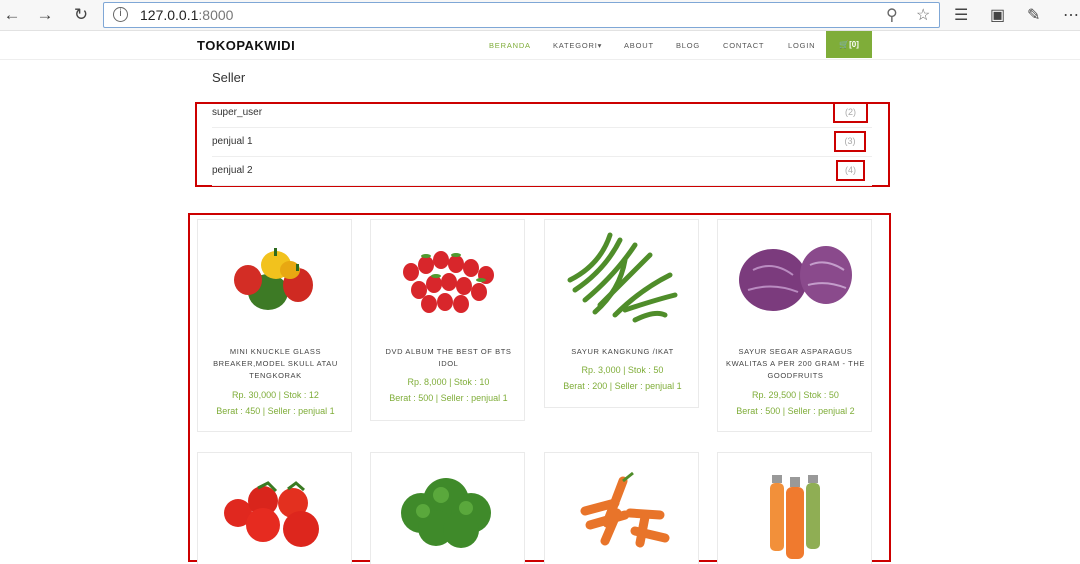 The height and width of the screenshot is (564, 1080). Describe the element at coordinates (237, 112) in the screenshot. I see `seller-name: super_user` at that location.